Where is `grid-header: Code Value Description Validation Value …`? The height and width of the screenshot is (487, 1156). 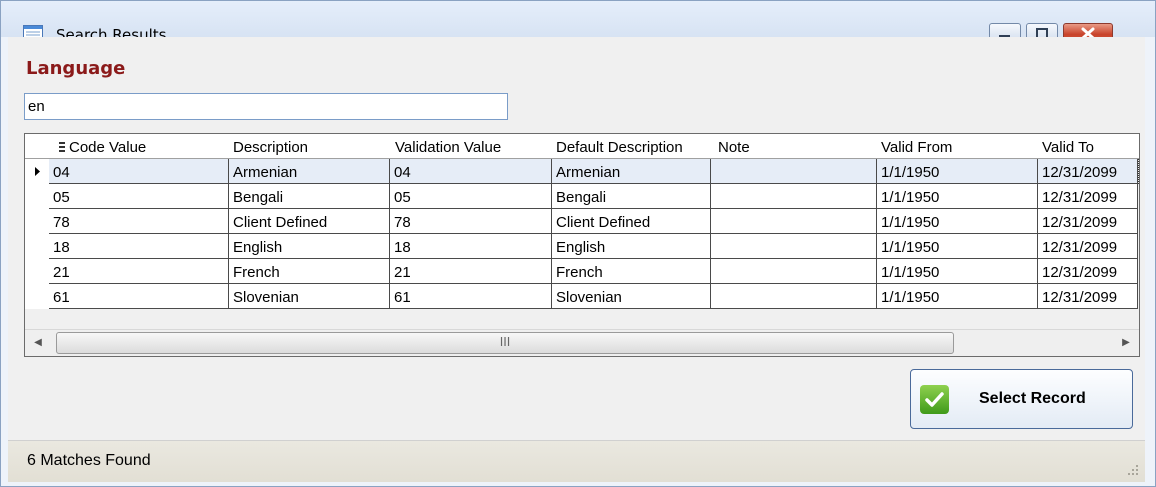 grid-header: Code Value Description Validation Value … is located at coordinates (582, 146).